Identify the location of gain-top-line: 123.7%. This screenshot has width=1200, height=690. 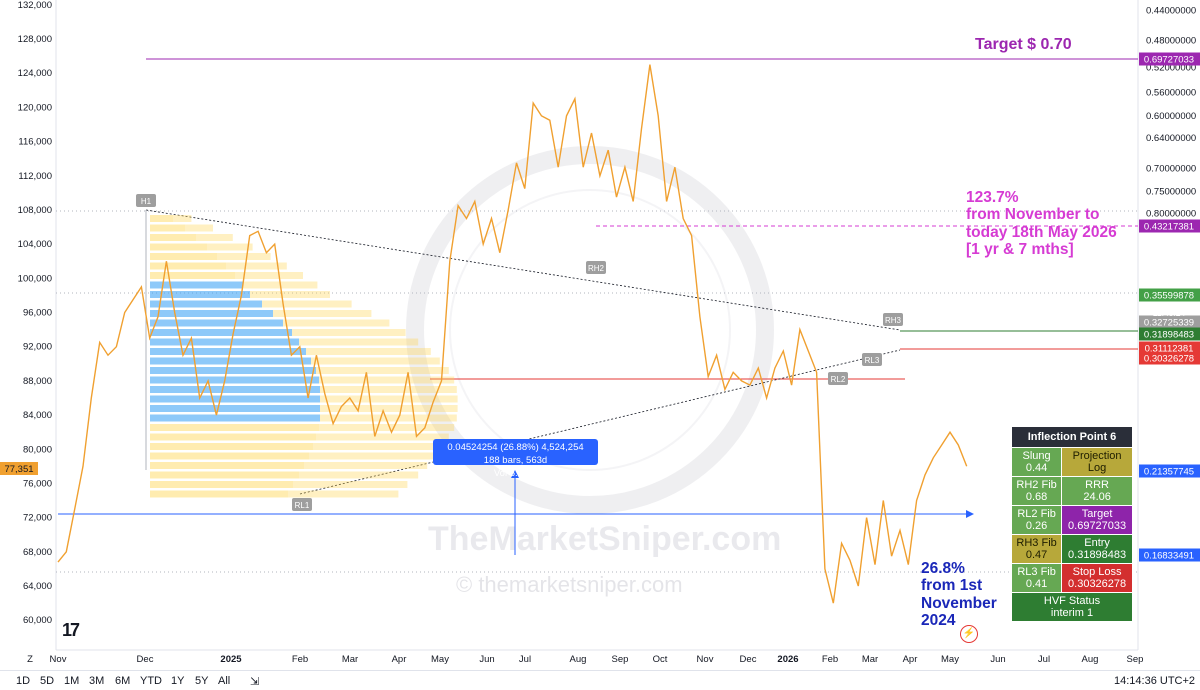
(992, 197).